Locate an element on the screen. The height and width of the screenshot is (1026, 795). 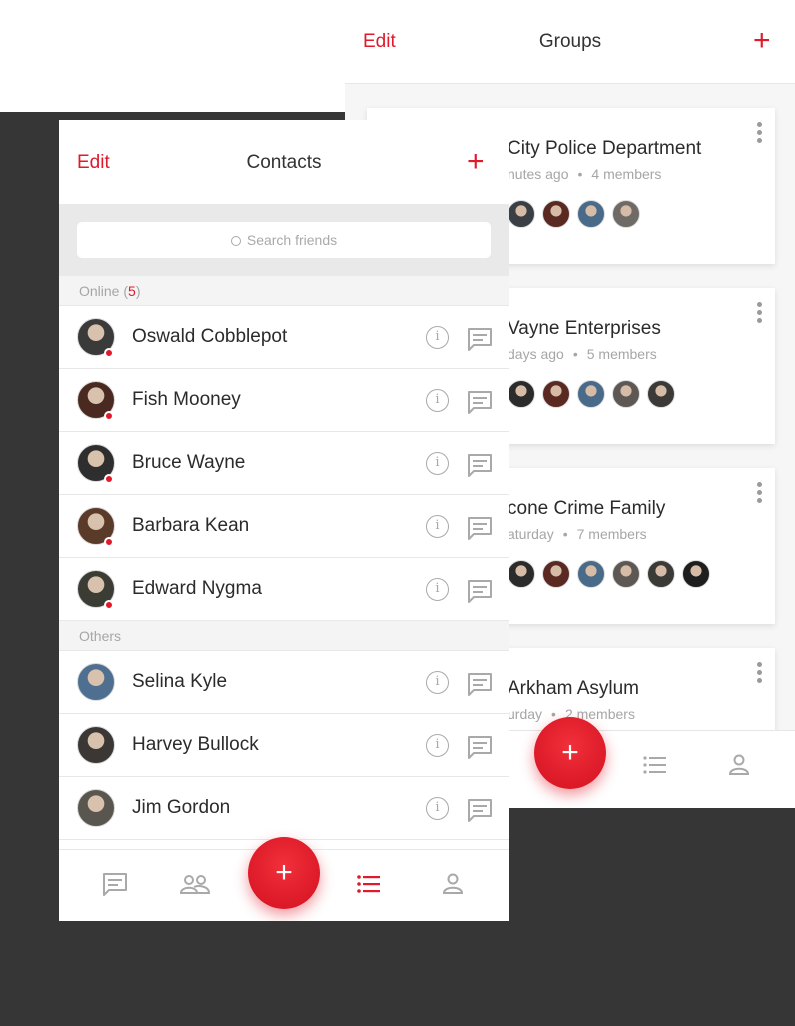
people-tab-icon is located at coordinates (195, 886).